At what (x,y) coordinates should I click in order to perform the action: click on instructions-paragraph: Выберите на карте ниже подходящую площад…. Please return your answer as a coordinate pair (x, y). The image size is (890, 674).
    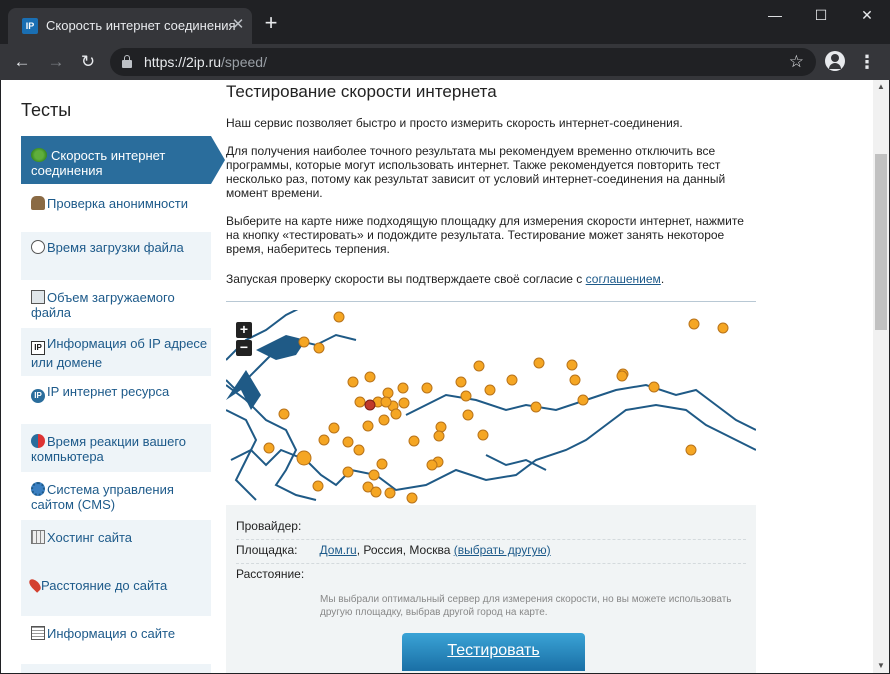
    Looking at the image, I should click on (485, 235).